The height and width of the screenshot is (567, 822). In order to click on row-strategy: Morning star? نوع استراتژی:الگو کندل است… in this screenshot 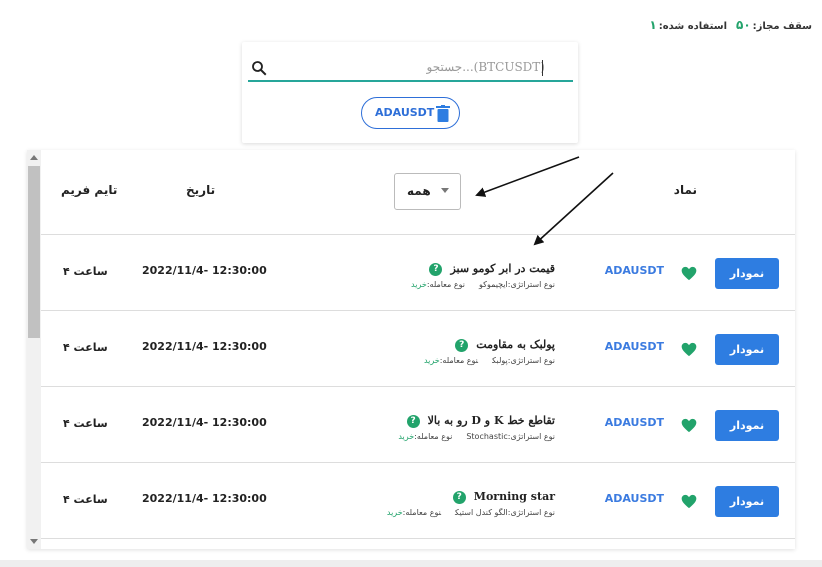, I will do `click(471, 501)`.